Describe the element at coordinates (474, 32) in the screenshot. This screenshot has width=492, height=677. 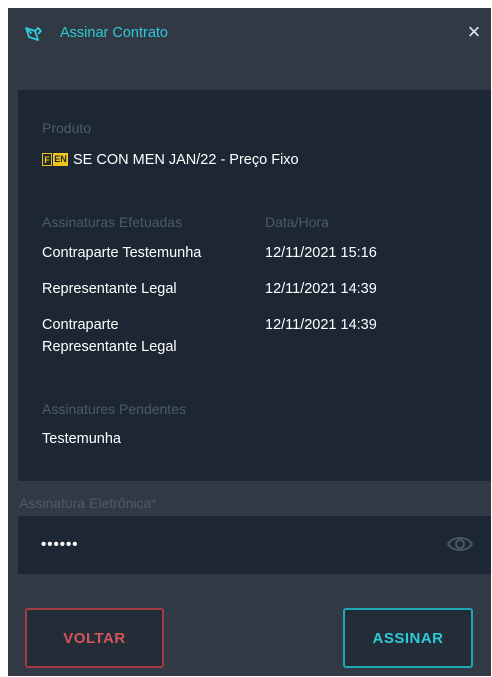
I see `close-icon: ×` at that location.